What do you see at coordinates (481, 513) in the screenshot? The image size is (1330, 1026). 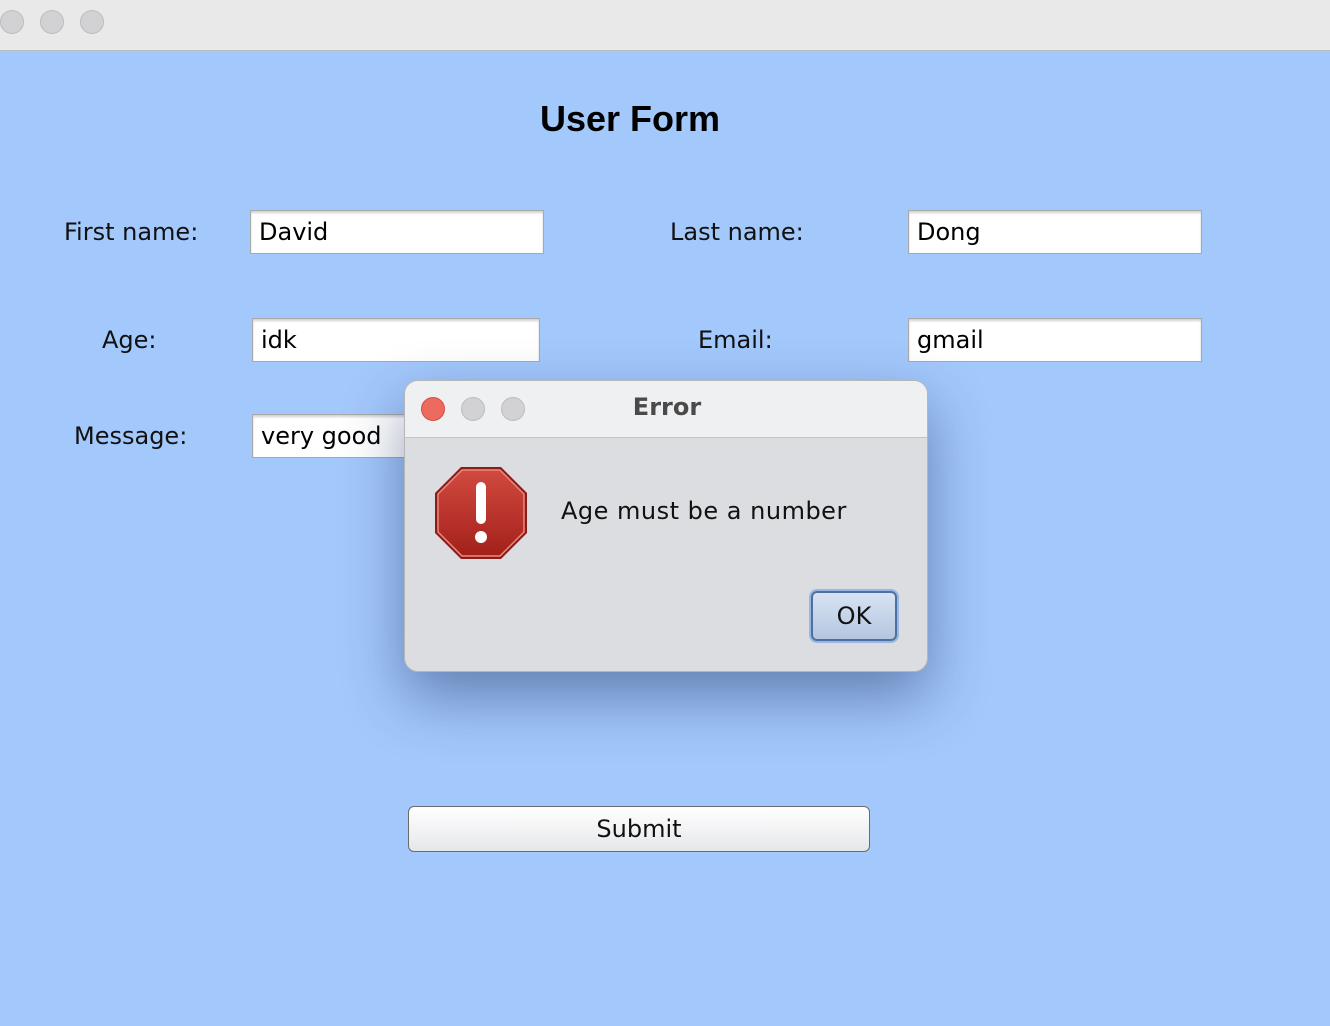 I see `error-stop-icon` at bounding box center [481, 513].